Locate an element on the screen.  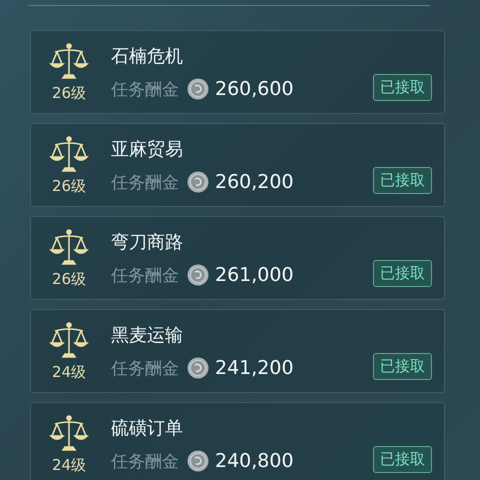
reward-amount: 260,600 is located at coordinates (254, 89).